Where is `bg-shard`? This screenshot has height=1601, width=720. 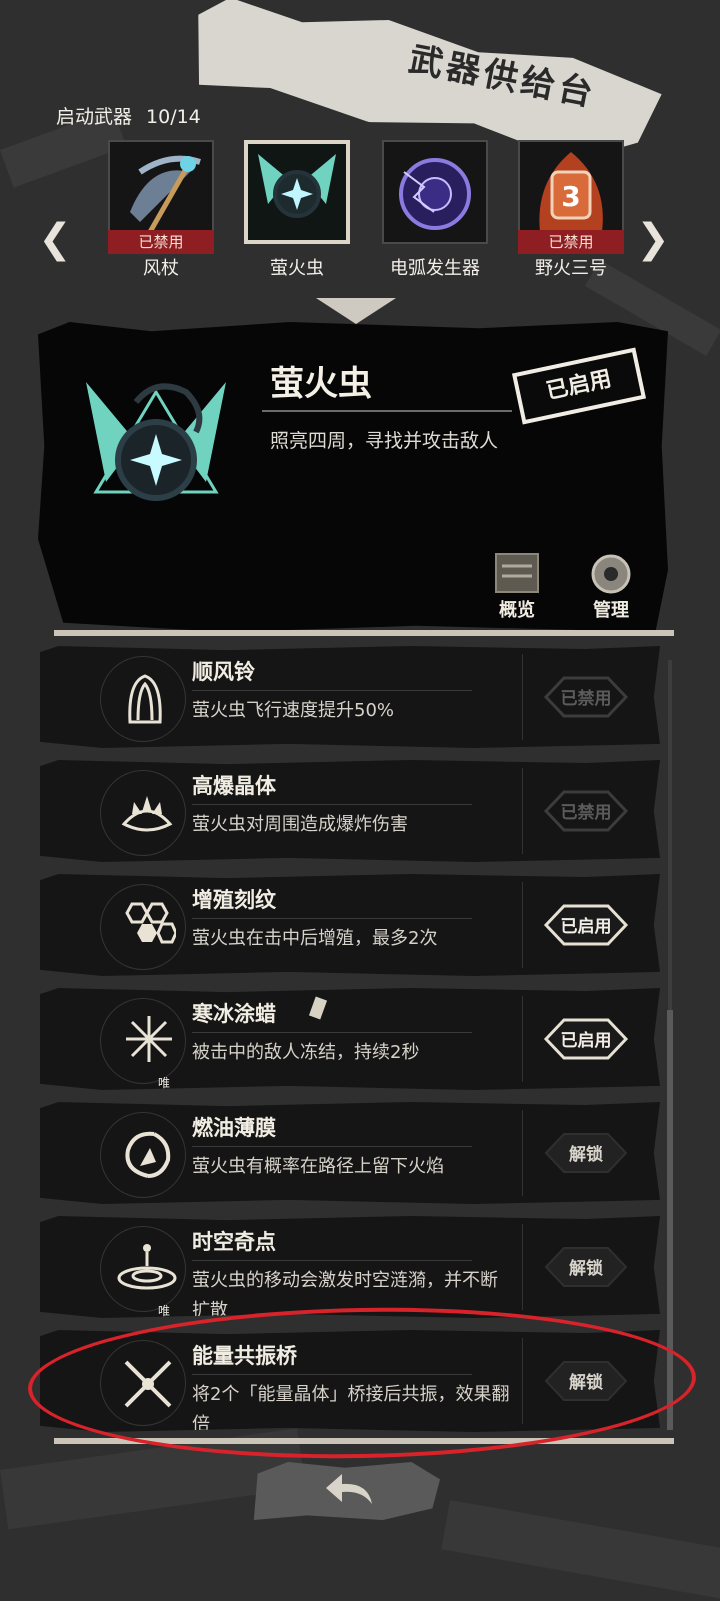
bg-shard is located at coordinates (580, 1550).